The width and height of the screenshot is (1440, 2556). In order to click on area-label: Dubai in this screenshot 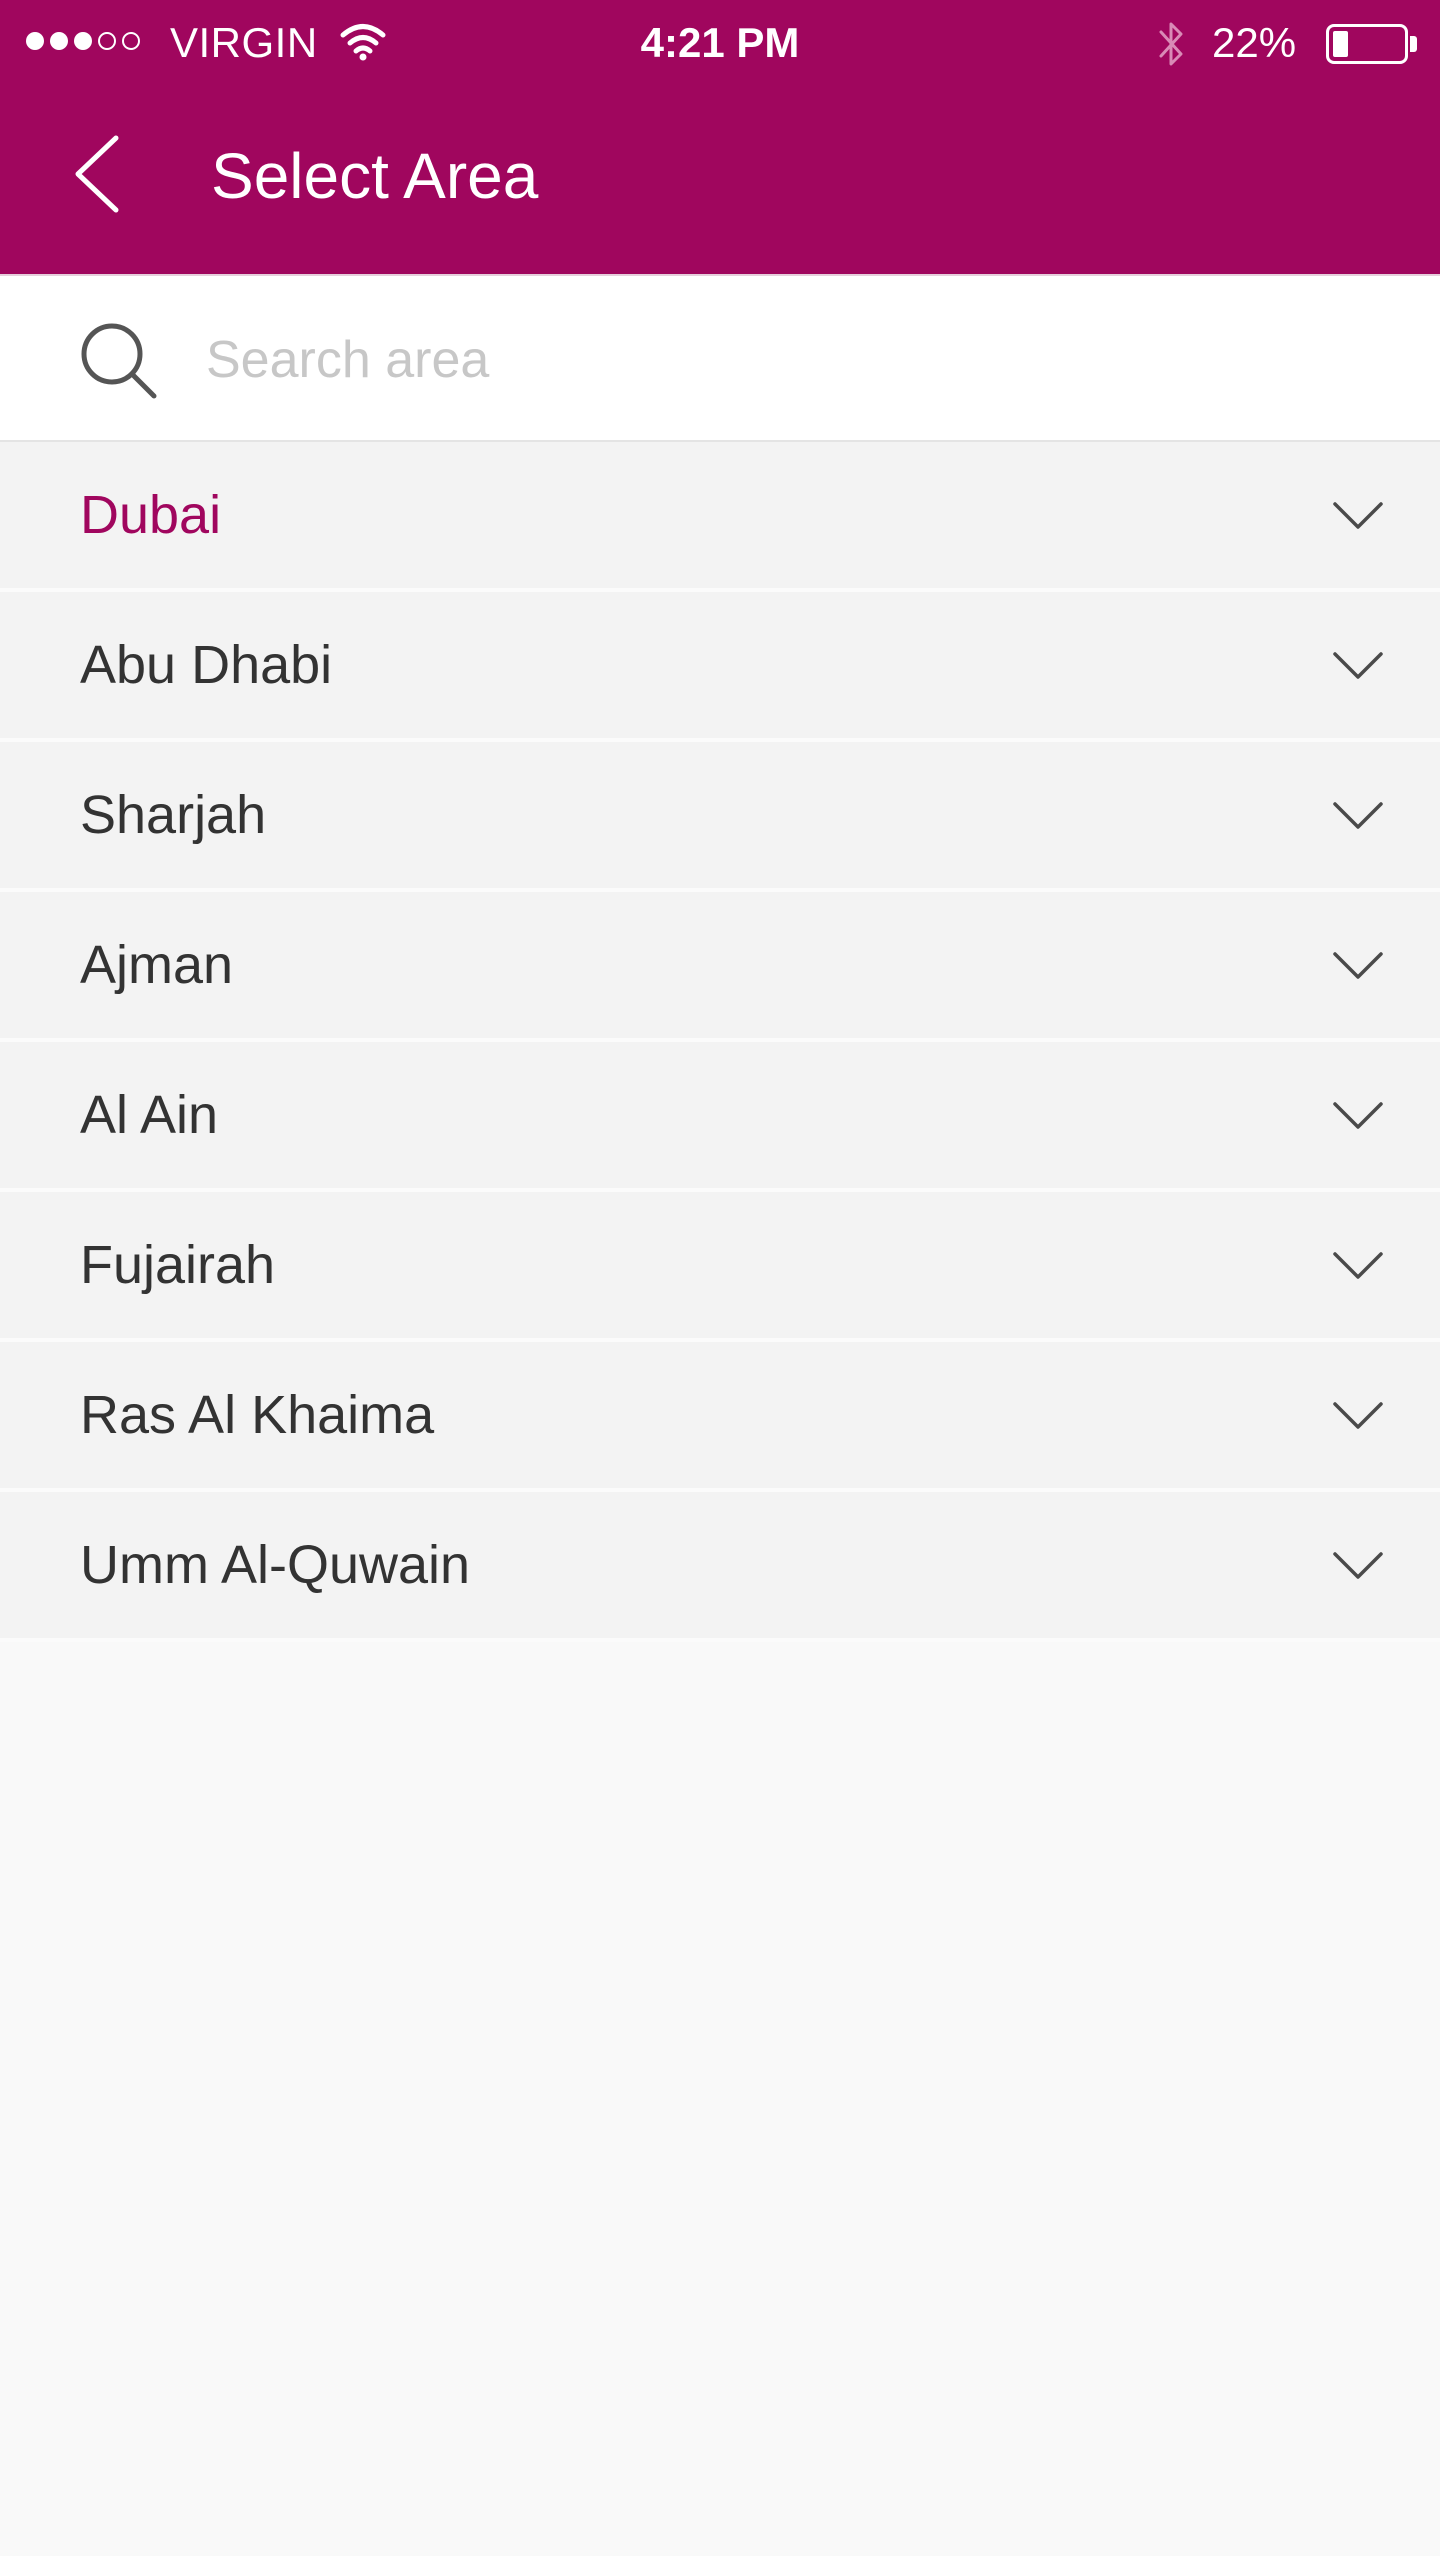, I will do `click(151, 515)`.